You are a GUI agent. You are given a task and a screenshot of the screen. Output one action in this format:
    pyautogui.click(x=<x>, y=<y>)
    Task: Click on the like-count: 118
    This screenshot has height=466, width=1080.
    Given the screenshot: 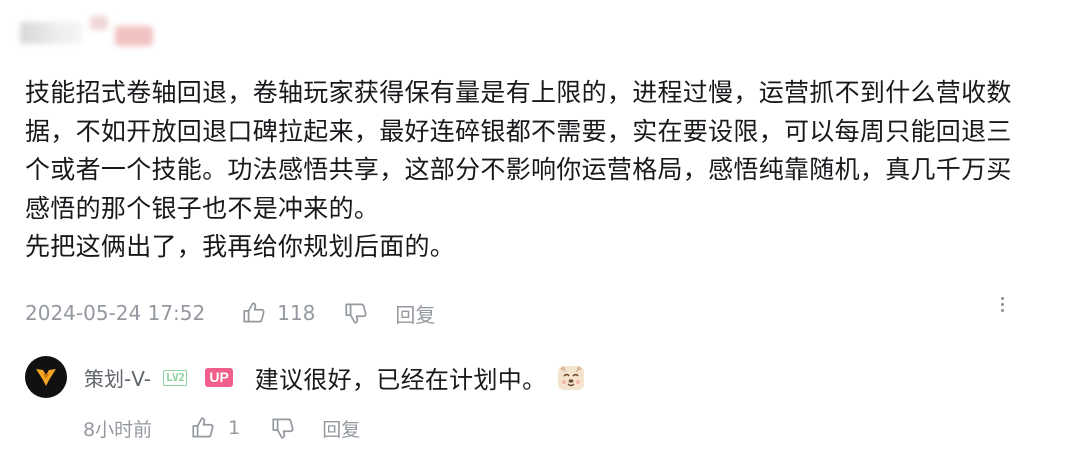 What is the action you would take?
    pyautogui.click(x=296, y=313)
    